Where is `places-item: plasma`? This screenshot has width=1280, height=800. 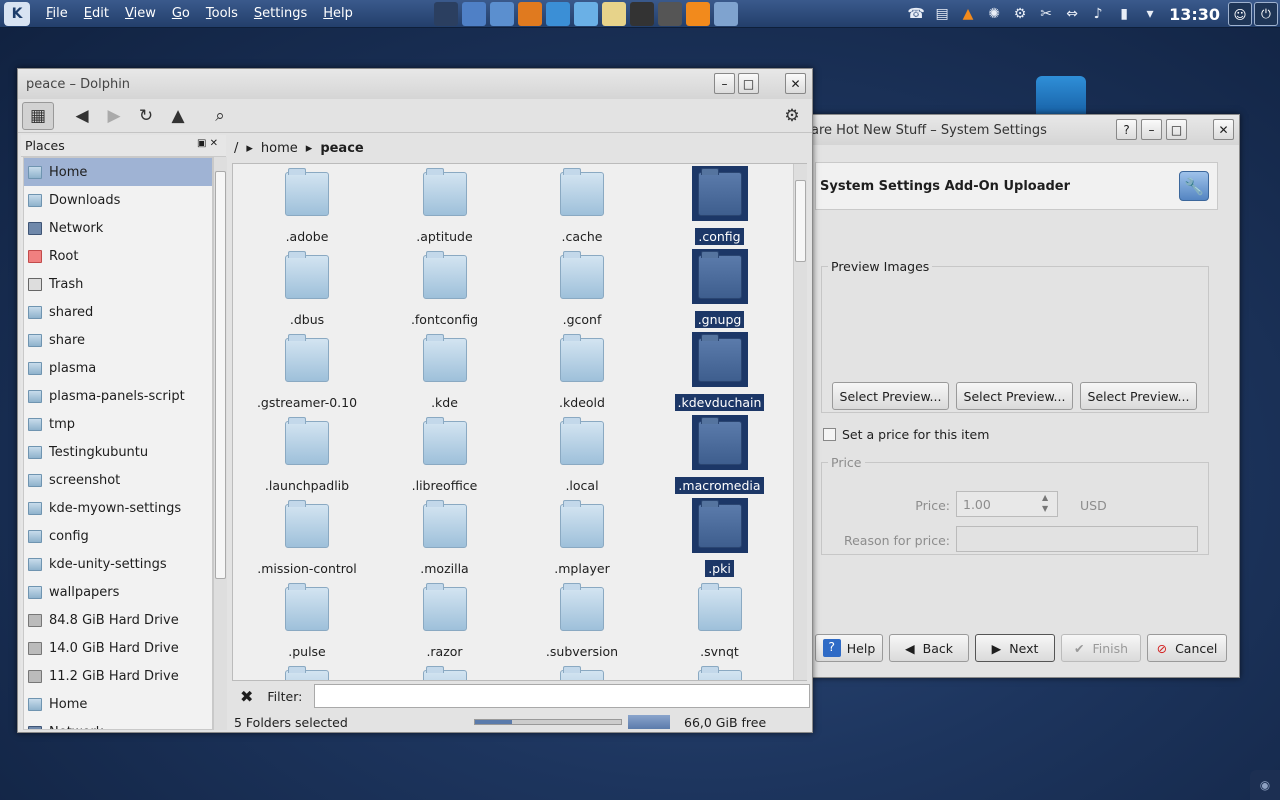 places-item: plasma is located at coordinates (118, 368).